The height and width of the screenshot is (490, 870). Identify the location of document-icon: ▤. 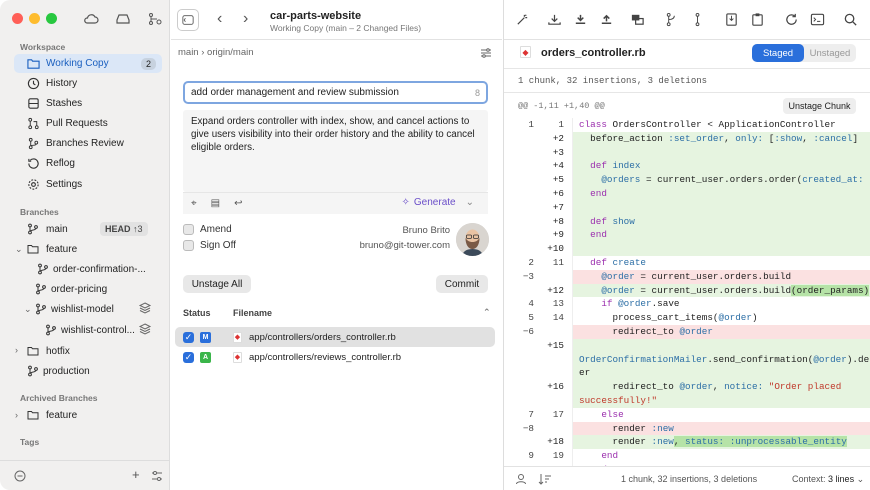
(215, 203).